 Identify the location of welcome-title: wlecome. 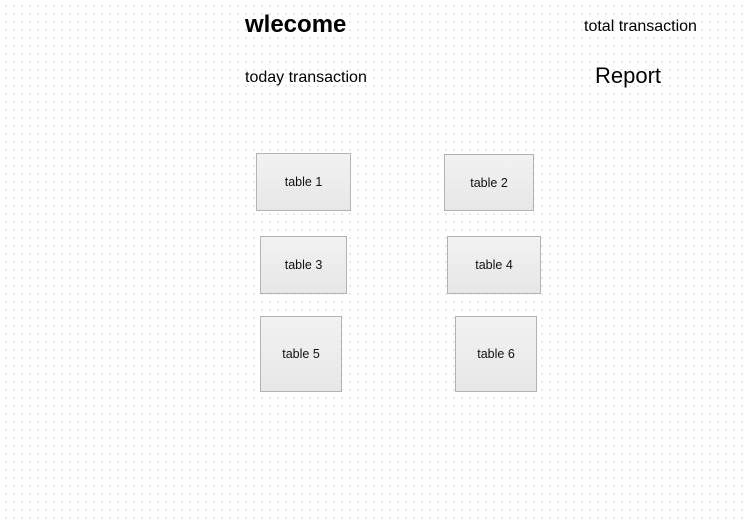
(296, 24).